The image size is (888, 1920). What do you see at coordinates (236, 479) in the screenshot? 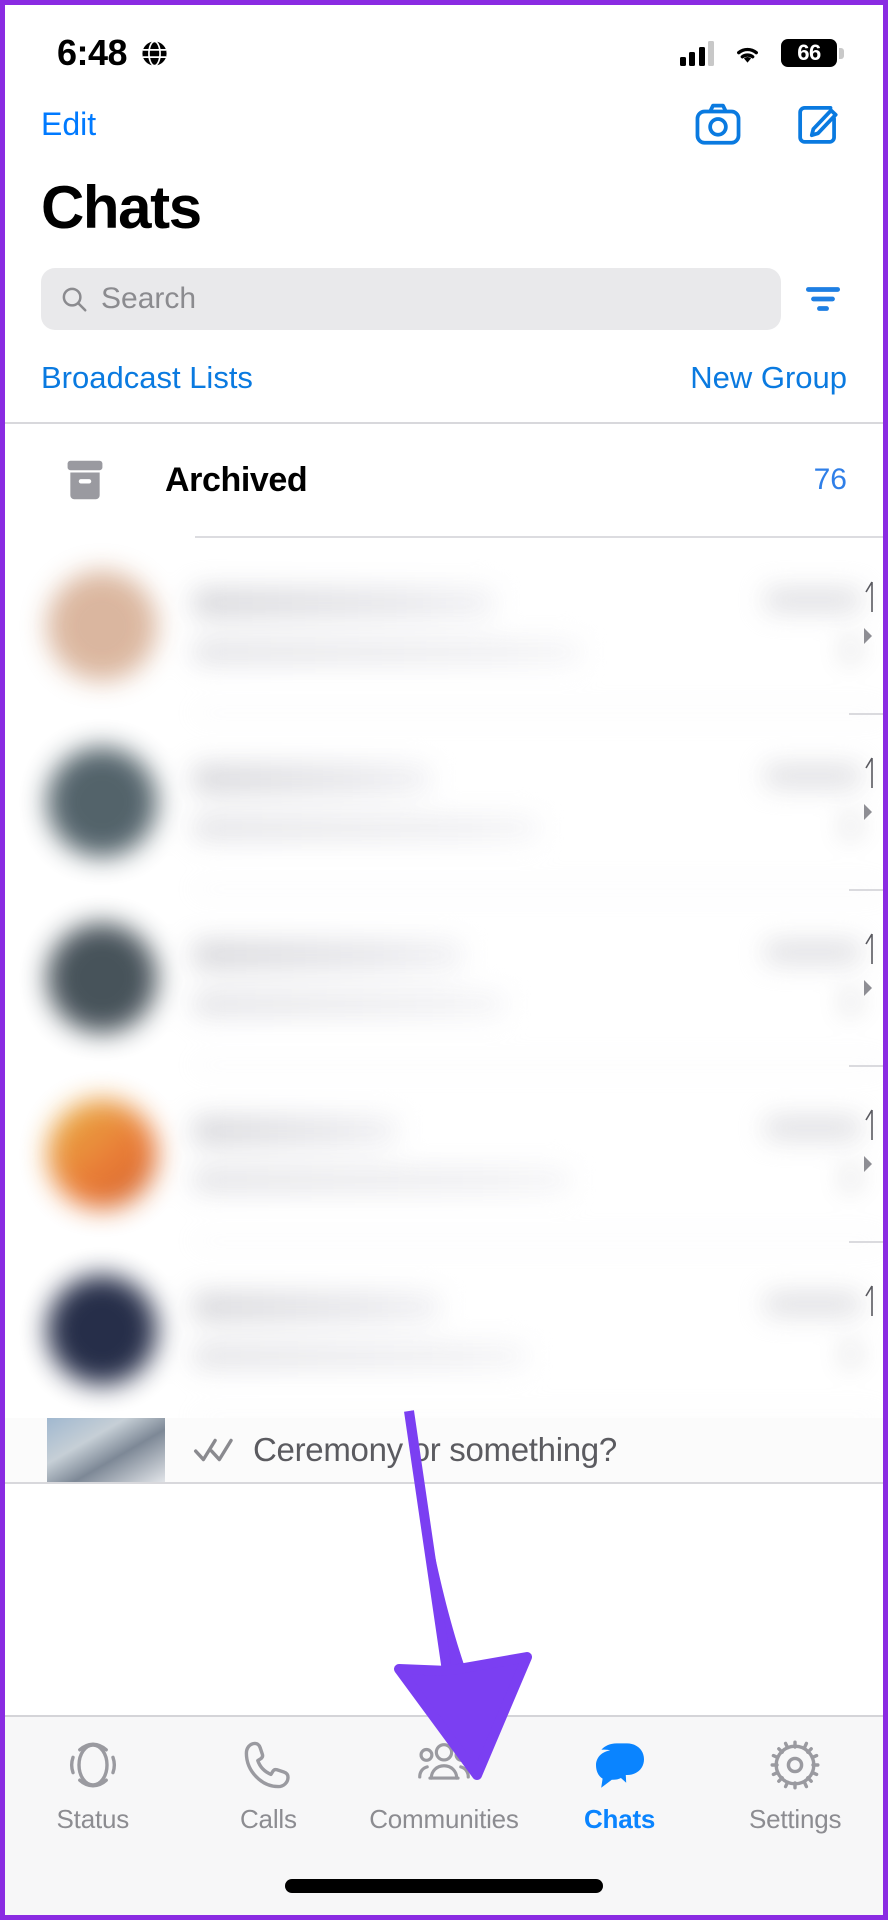
I see `archived-label: Archived` at bounding box center [236, 479].